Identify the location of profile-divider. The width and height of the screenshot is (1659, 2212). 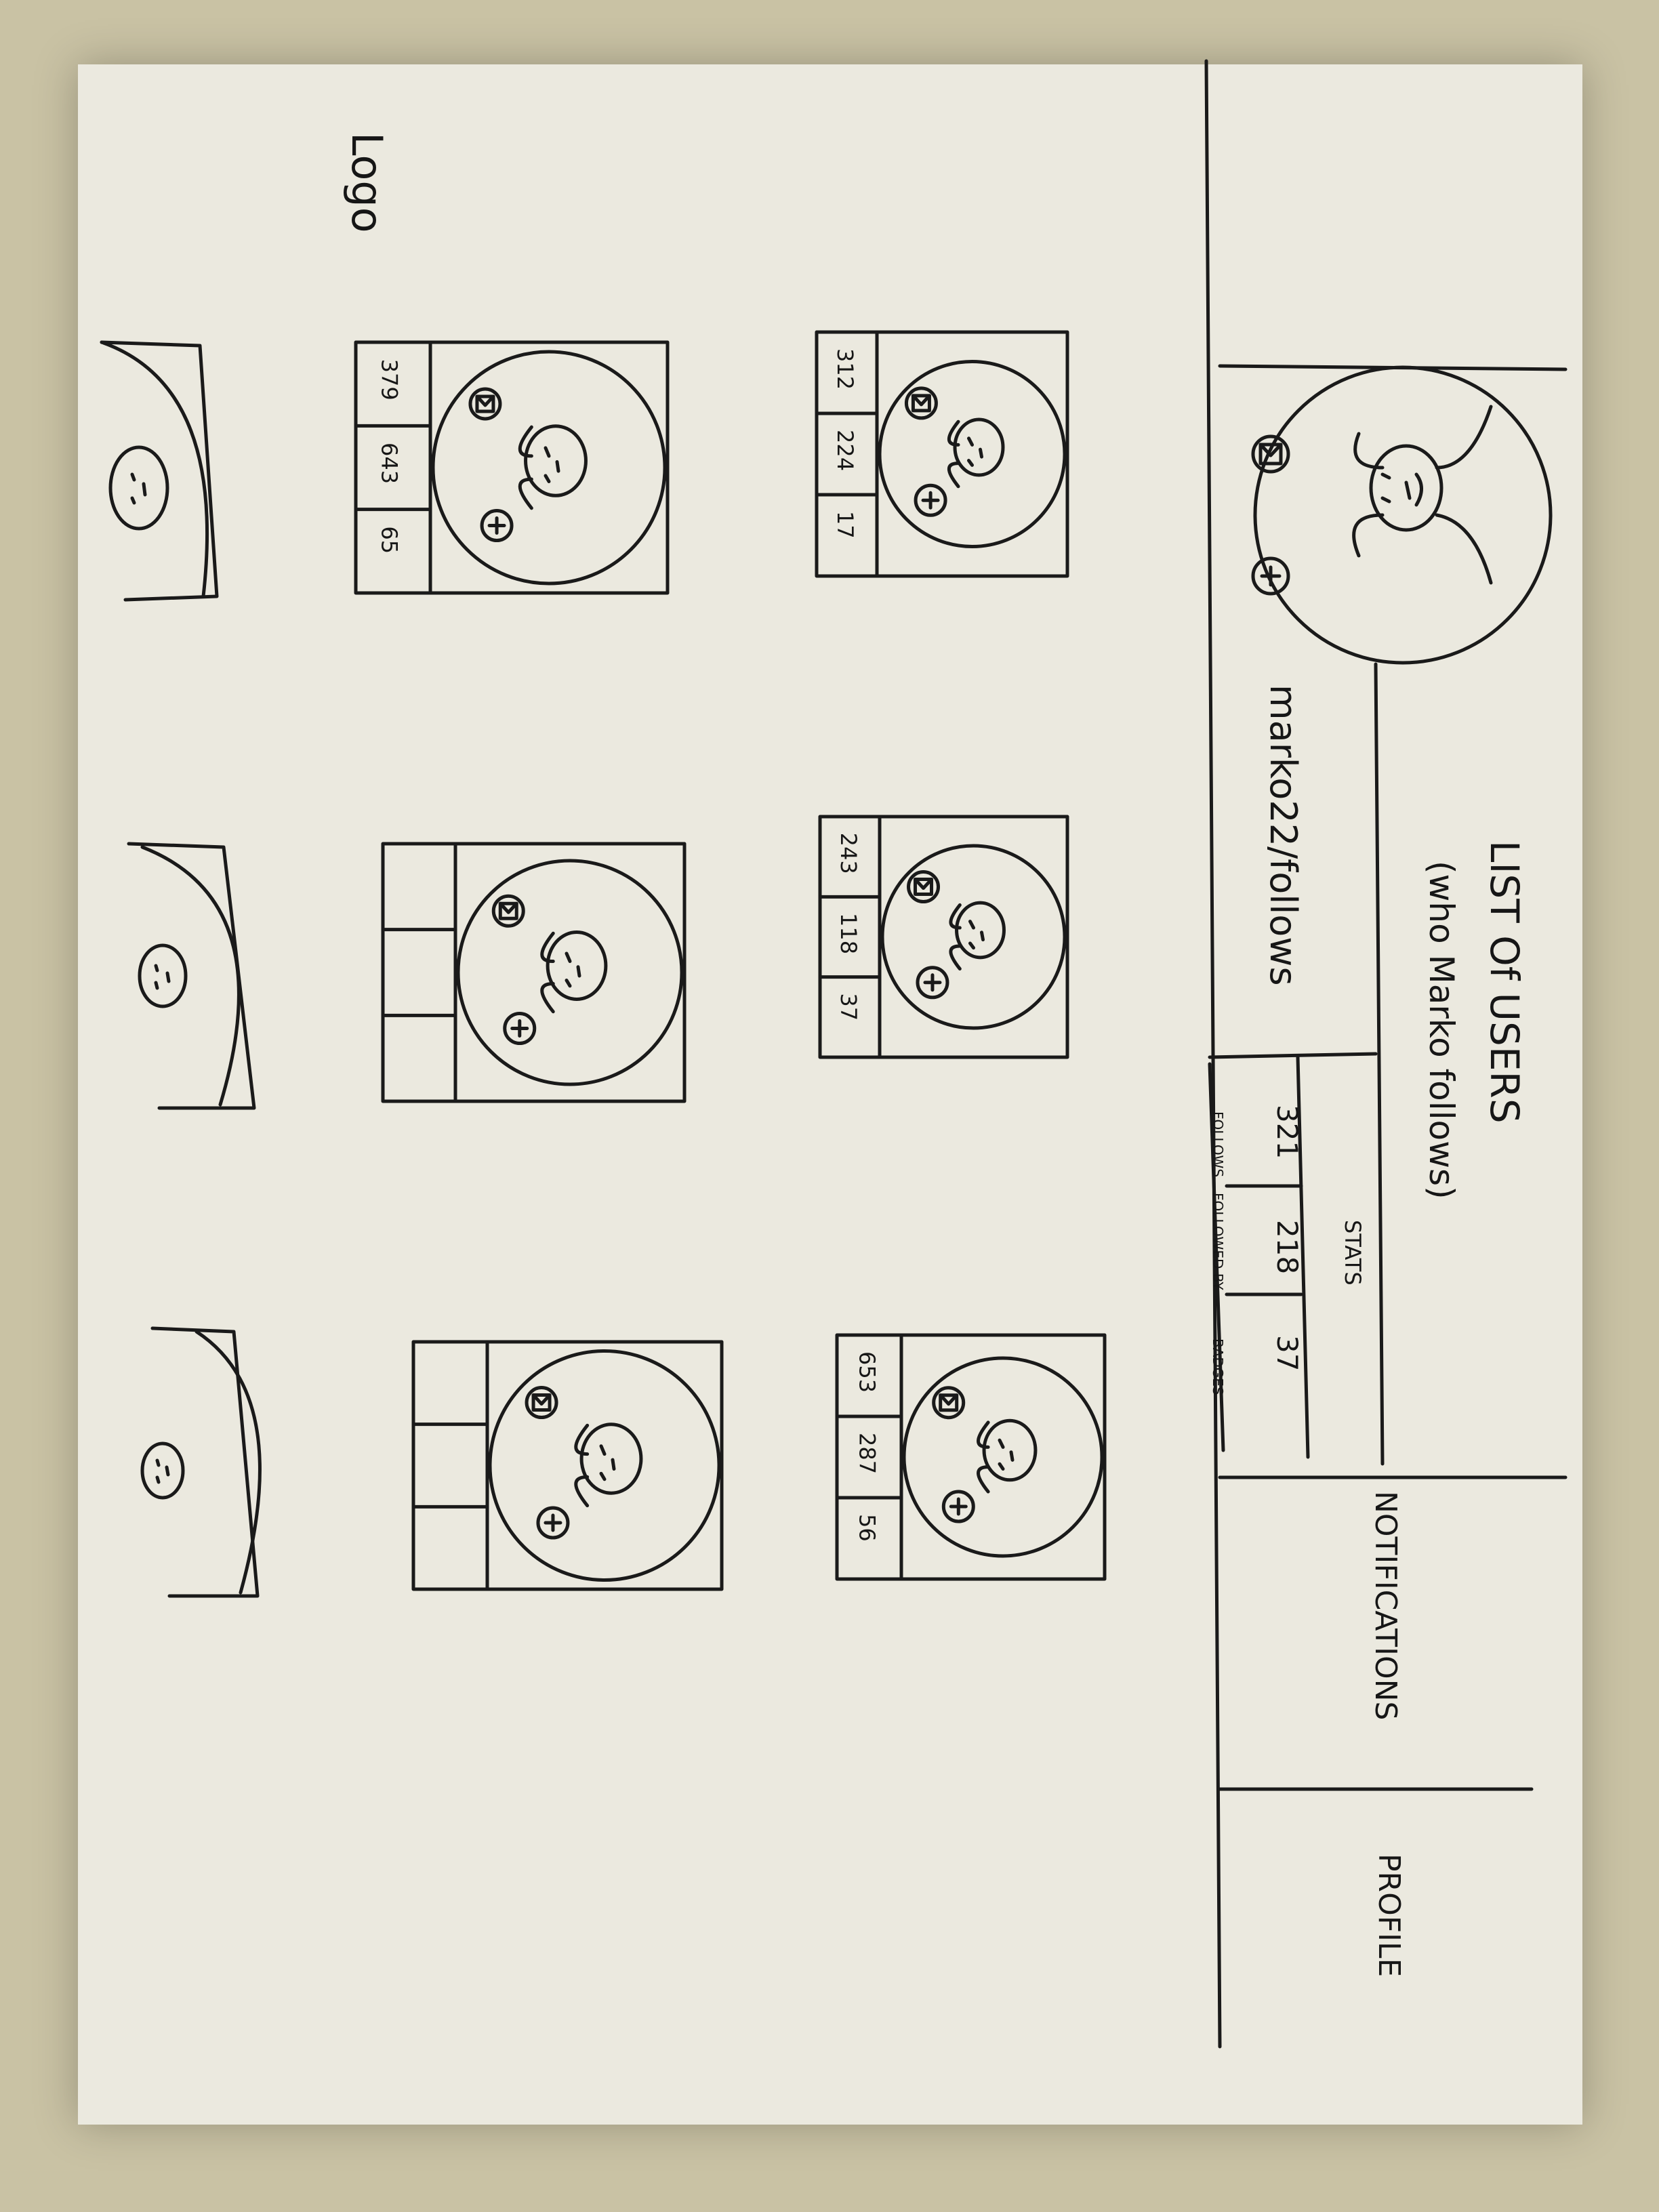
(1380, 1064).